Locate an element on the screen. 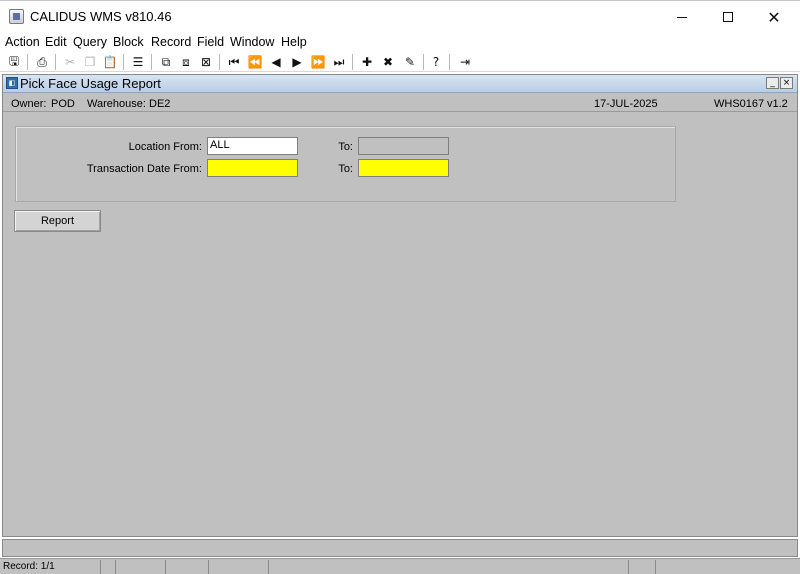 The width and height of the screenshot is (800, 574). next-record-icon: ▶ is located at coordinates (297, 62).